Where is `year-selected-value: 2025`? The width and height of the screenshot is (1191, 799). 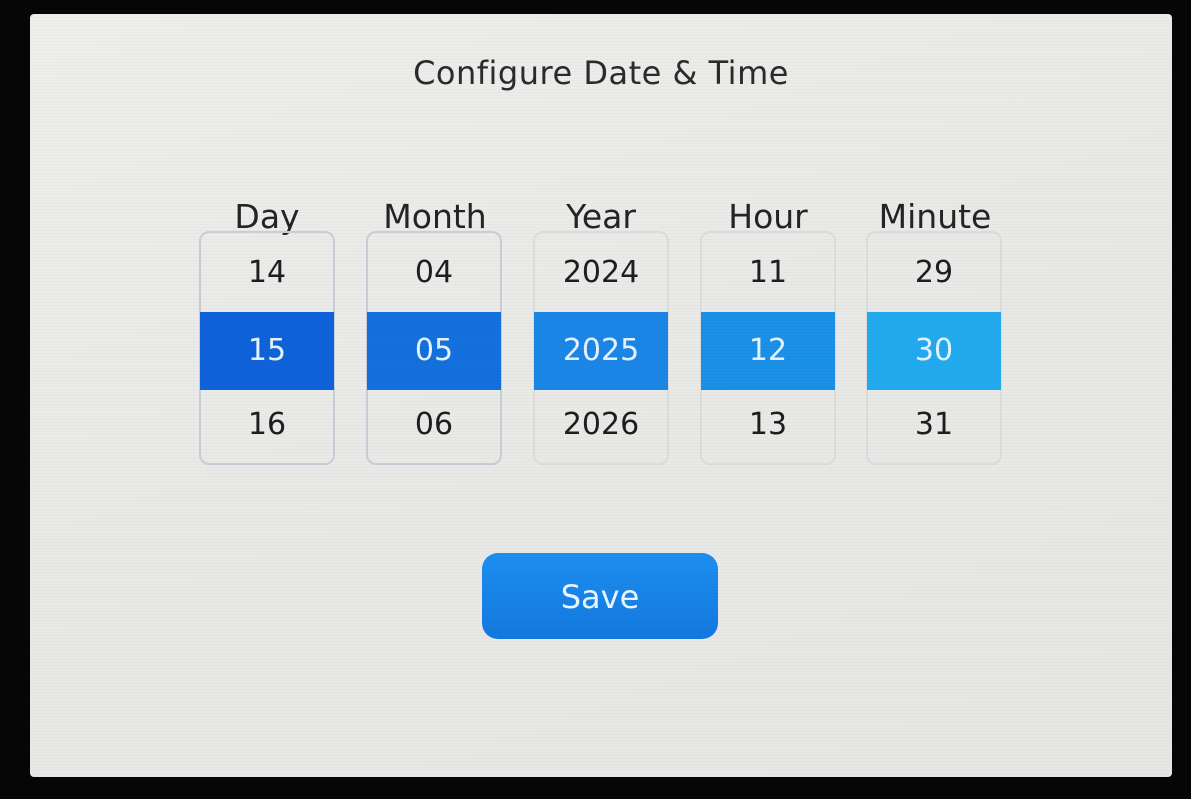
year-selected-value: 2025 is located at coordinates (601, 351).